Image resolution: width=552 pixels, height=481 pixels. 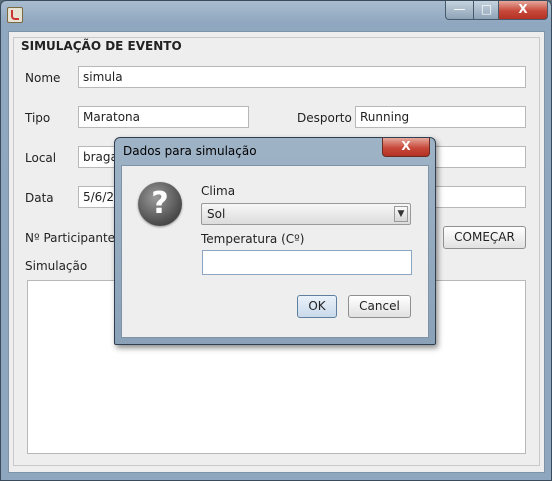 What do you see at coordinates (486, 10) in the screenshot?
I see `maximize-button: □` at bounding box center [486, 10].